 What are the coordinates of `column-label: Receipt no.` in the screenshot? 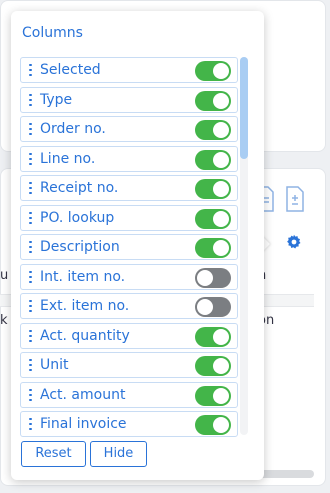 It's located at (79, 188).